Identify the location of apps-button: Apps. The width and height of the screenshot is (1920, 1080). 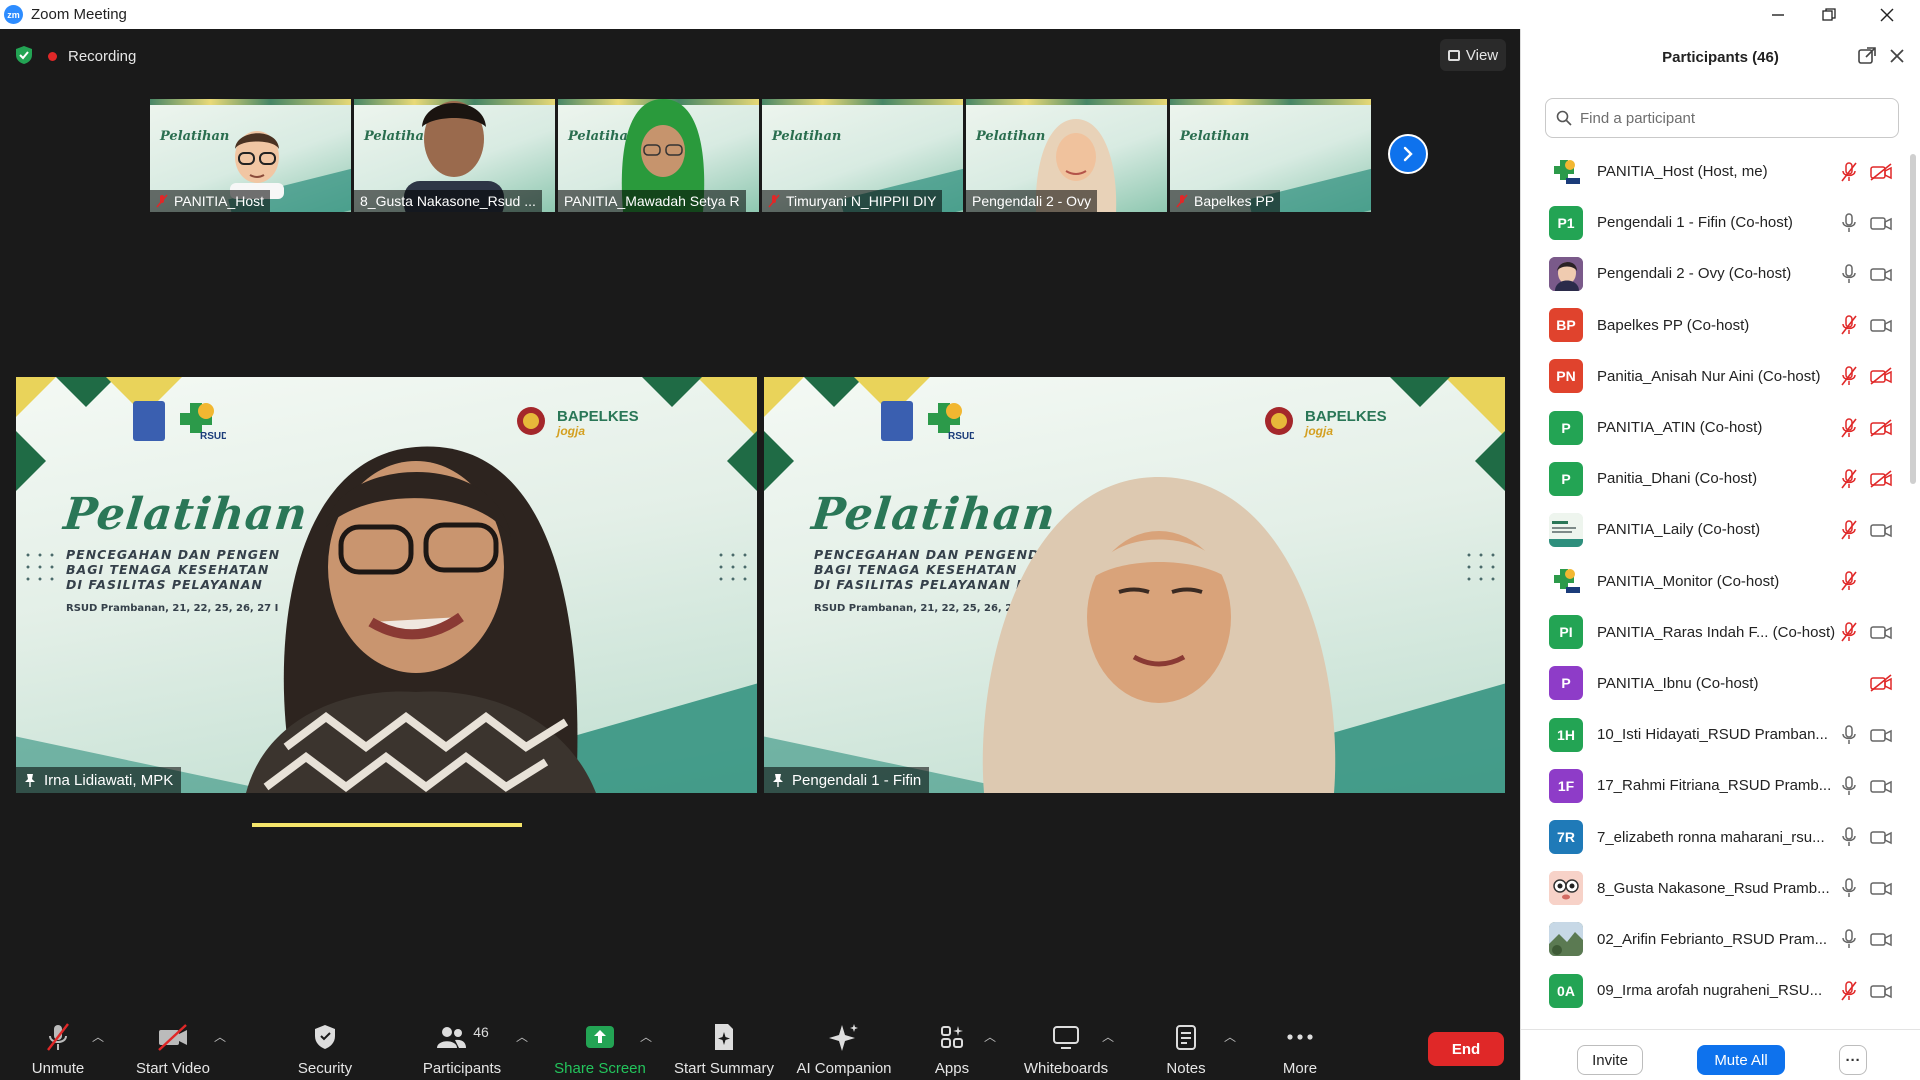
(952, 1045).